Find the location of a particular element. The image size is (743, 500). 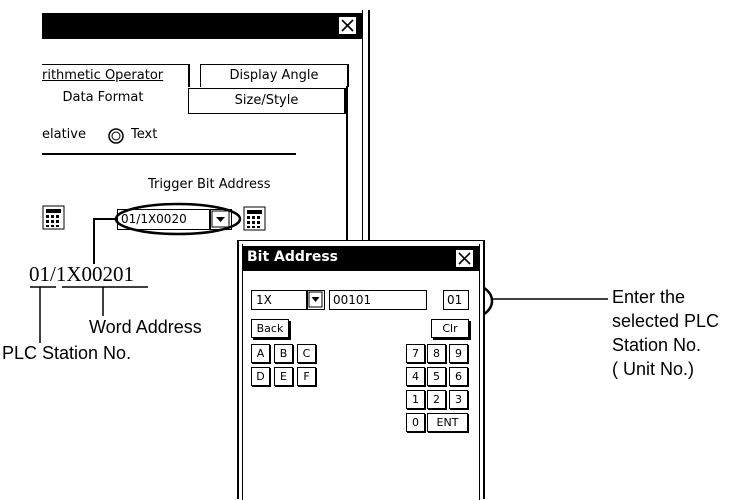

key-e: E is located at coordinates (283, 376).